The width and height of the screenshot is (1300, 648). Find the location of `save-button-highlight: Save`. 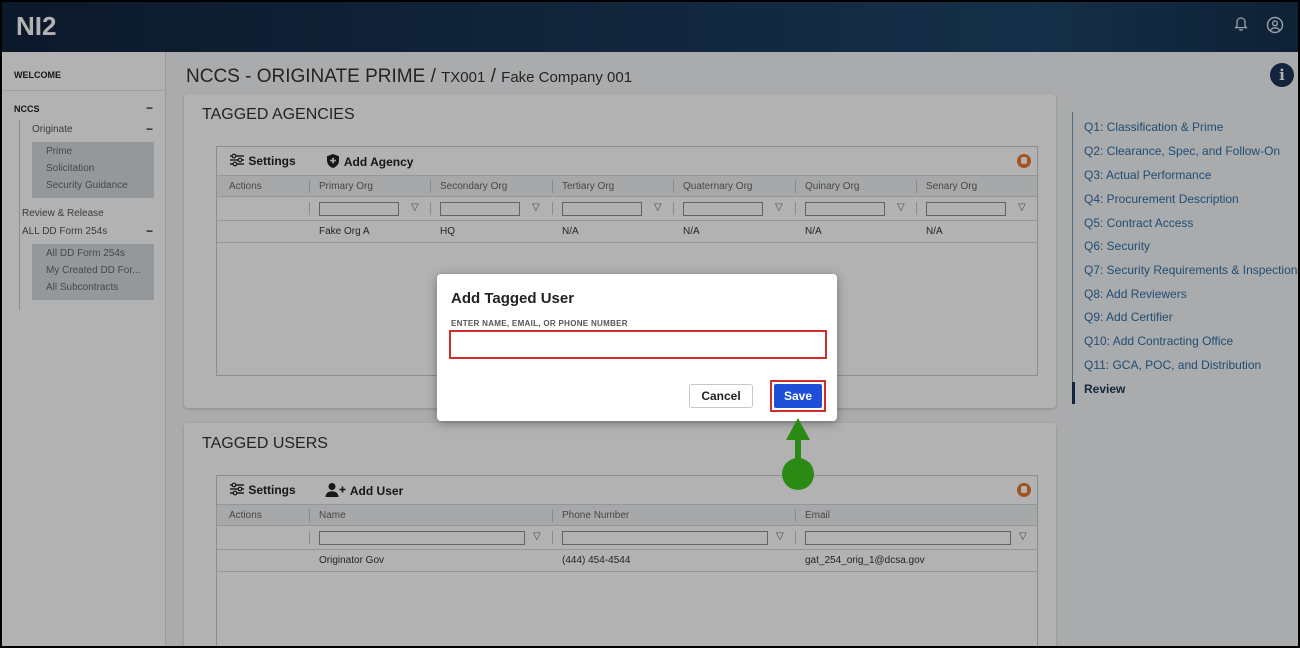

save-button-highlight: Save is located at coordinates (798, 396).